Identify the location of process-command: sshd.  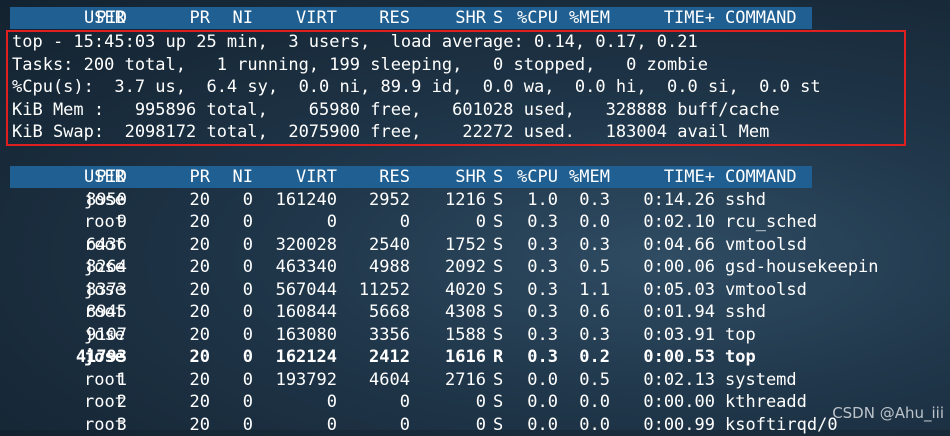
(835, 312).